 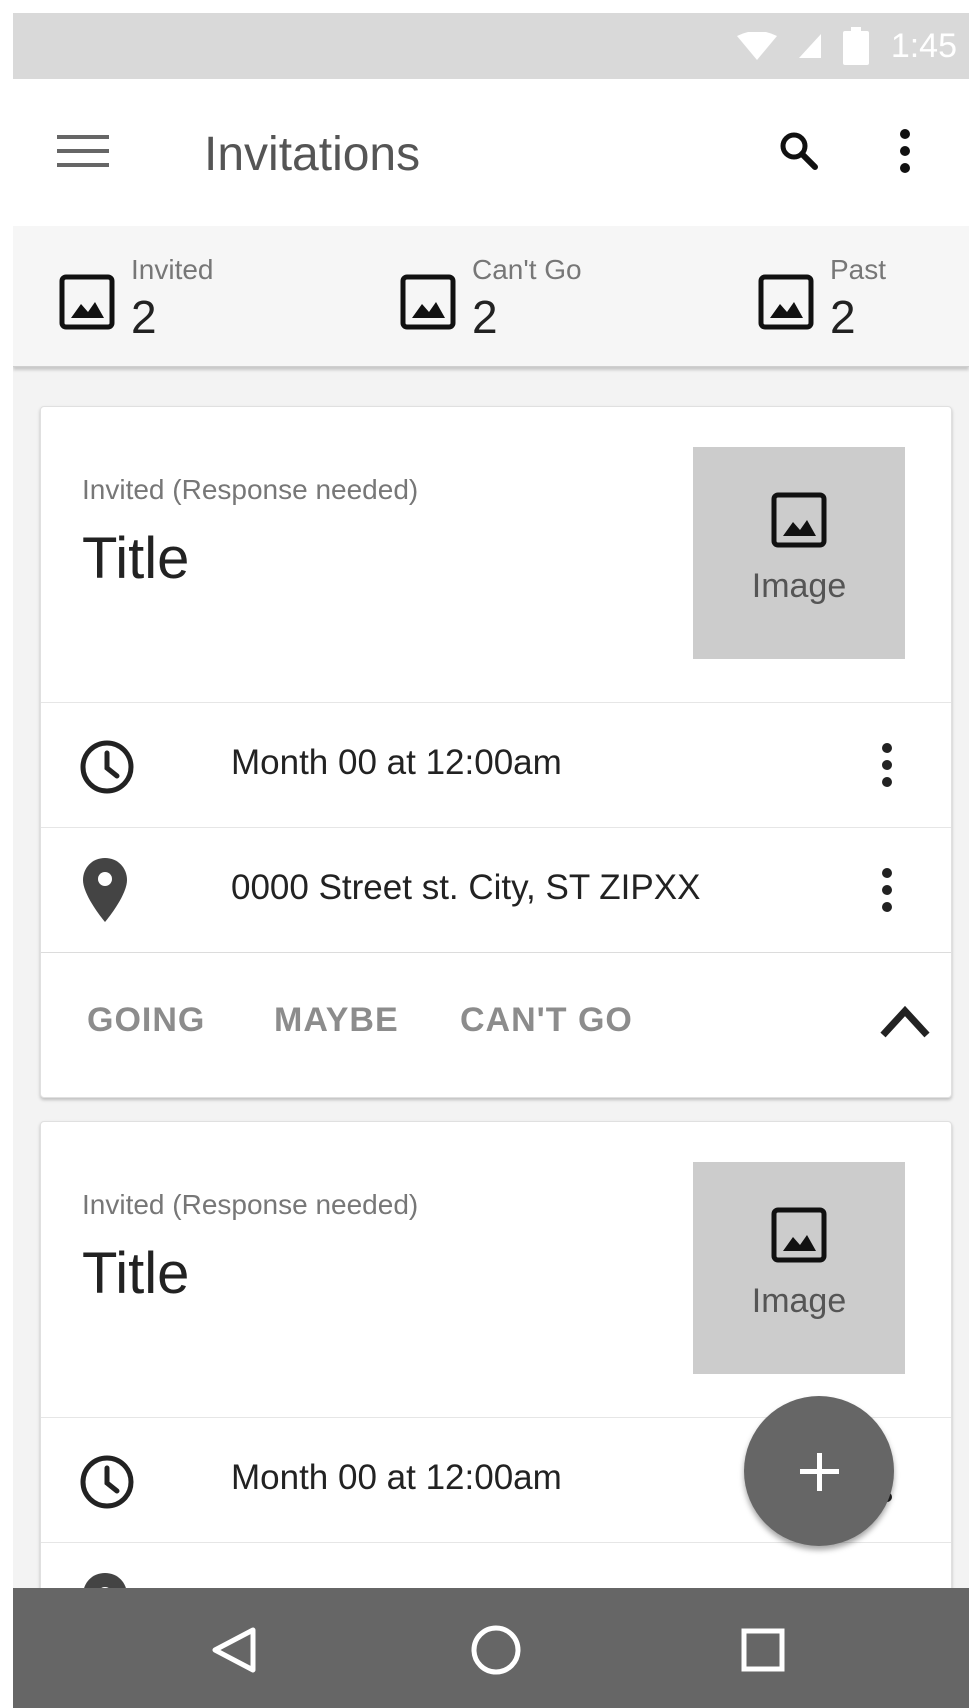 I want to click on event-address: 0000 Street st. City, ST ZIPXX, so click(x=466, y=887).